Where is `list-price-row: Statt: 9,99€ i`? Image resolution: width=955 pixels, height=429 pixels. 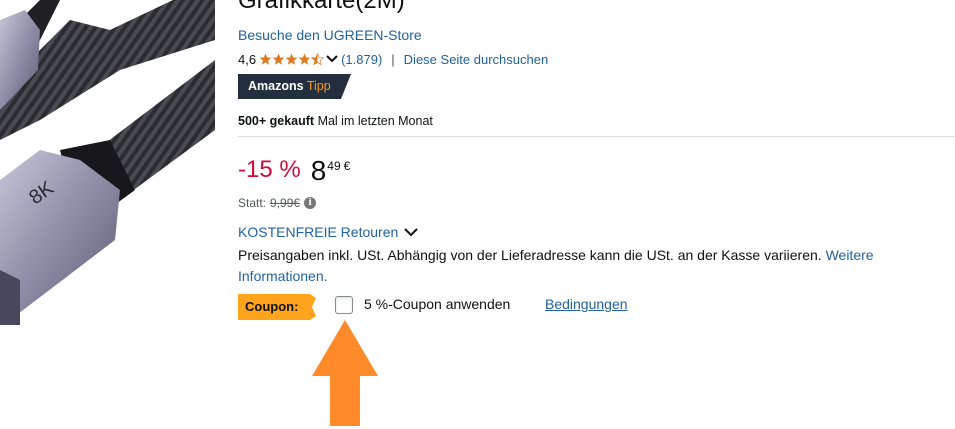
list-price-row: Statt: 9,99€ i is located at coordinates (277, 203).